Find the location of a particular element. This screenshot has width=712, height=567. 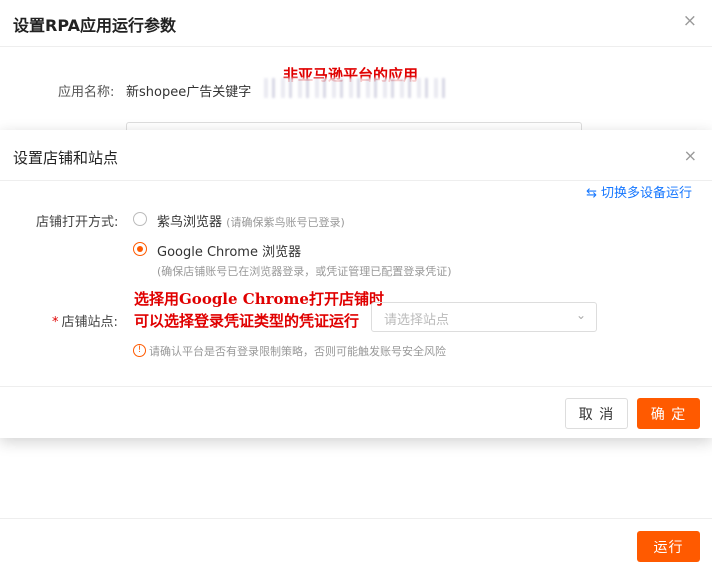

annotation-line-1: 选择用Google Chrome打开店铺时 is located at coordinates (259, 299).